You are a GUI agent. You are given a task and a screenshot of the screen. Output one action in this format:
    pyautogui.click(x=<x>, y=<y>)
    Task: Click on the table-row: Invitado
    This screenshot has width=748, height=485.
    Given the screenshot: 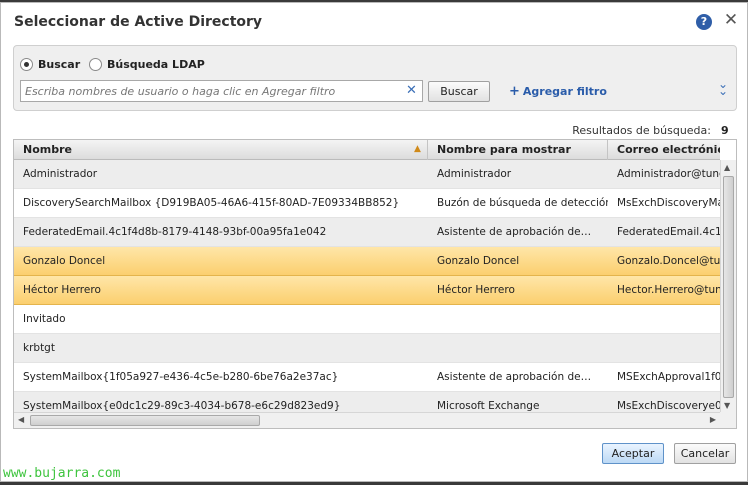 What is the action you would take?
    pyautogui.click(x=367, y=319)
    